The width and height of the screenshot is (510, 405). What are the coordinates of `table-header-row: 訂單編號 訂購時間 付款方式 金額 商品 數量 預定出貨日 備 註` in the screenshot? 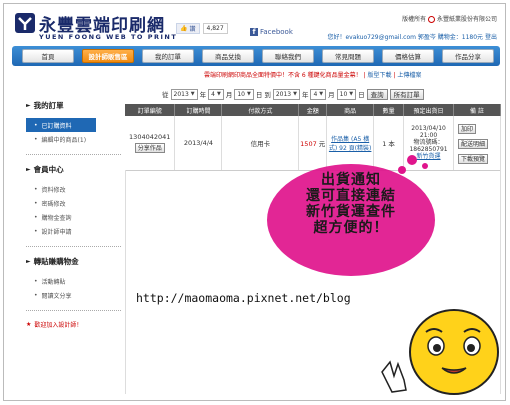 It's located at (313, 110).